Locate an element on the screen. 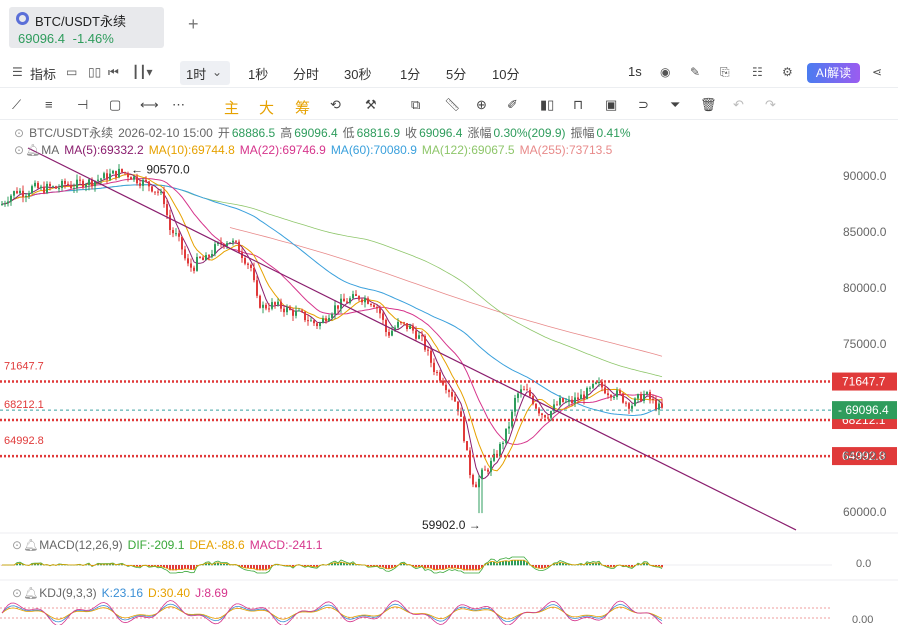 The image size is (898, 625). interval-10m: 10分 is located at coordinates (505, 73).